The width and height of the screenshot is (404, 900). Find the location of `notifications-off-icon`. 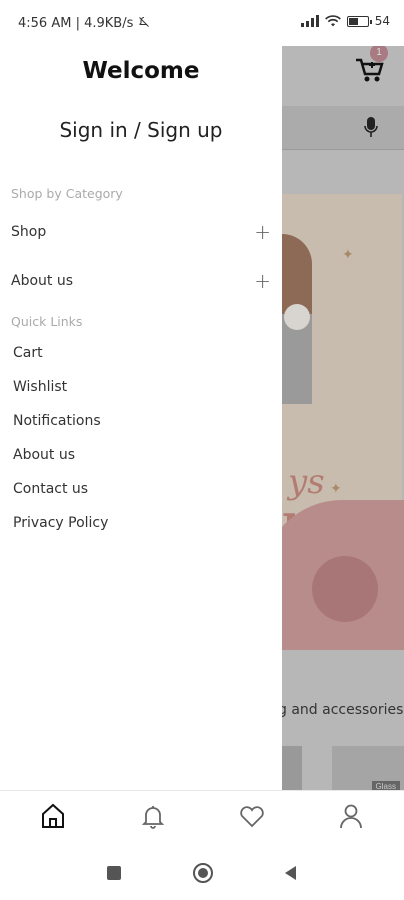

notifications-off-icon is located at coordinates (143, 22).